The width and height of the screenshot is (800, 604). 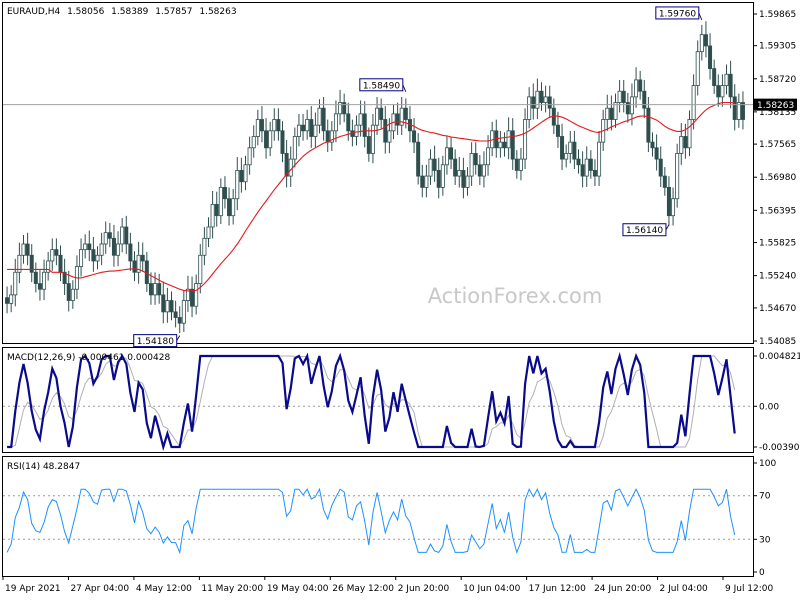 I want to click on time-tick-label: 9 Jul 12:00, so click(x=749, y=589).